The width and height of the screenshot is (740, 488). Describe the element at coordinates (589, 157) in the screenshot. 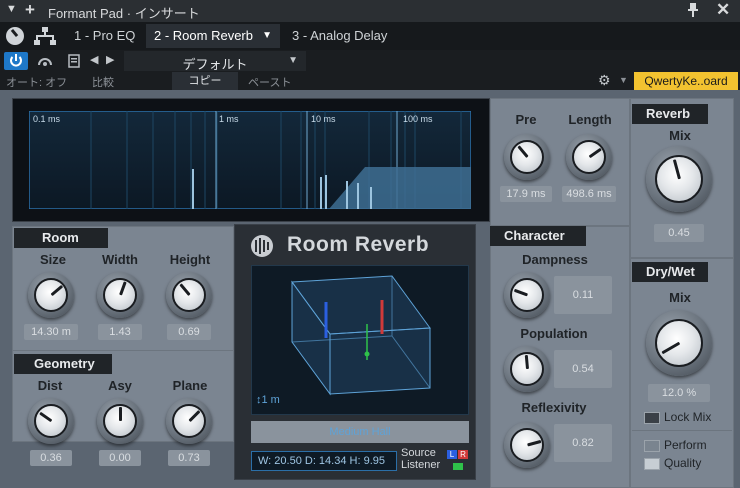

I see `length-knob` at that location.